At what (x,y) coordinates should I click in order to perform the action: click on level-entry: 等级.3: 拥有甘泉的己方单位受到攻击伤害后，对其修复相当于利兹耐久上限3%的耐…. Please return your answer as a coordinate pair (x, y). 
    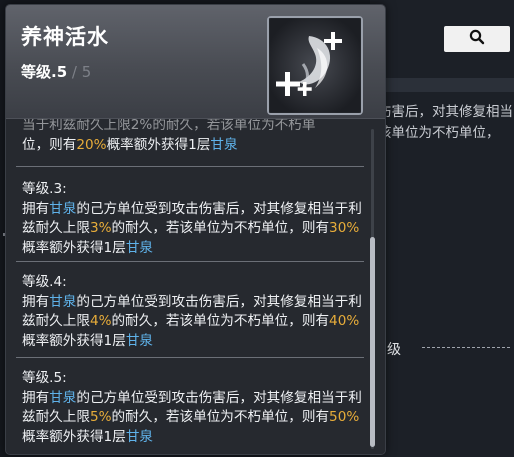
    Looking at the image, I should click on (192, 219).